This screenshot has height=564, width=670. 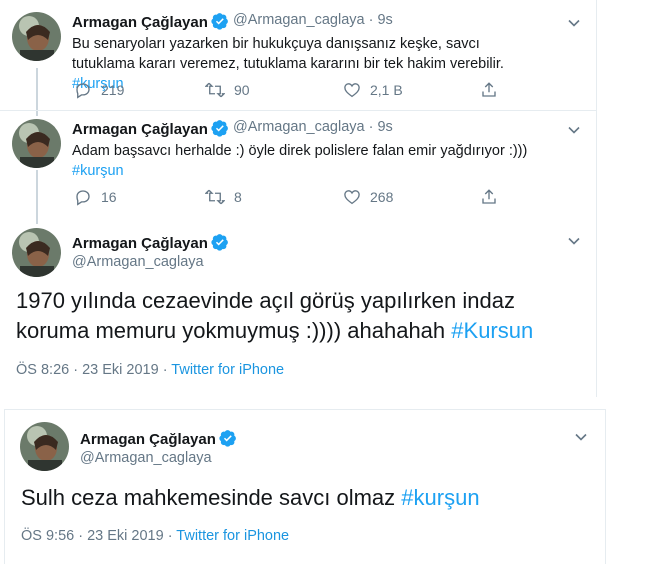 What do you see at coordinates (98, 536) in the screenshot?
I see `timestamp-text: ÖS 9:56 · 23 Eki 2019 ·` at bounding box center [98, 536].